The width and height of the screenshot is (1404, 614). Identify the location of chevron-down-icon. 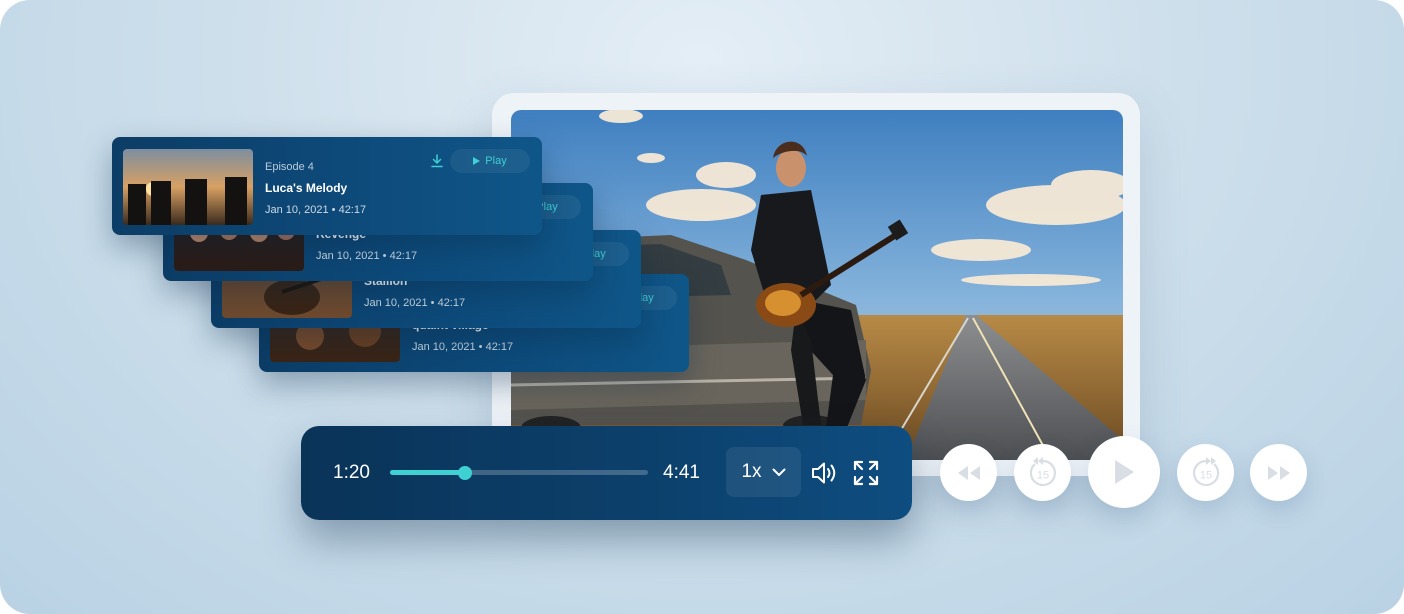
(779, 472).